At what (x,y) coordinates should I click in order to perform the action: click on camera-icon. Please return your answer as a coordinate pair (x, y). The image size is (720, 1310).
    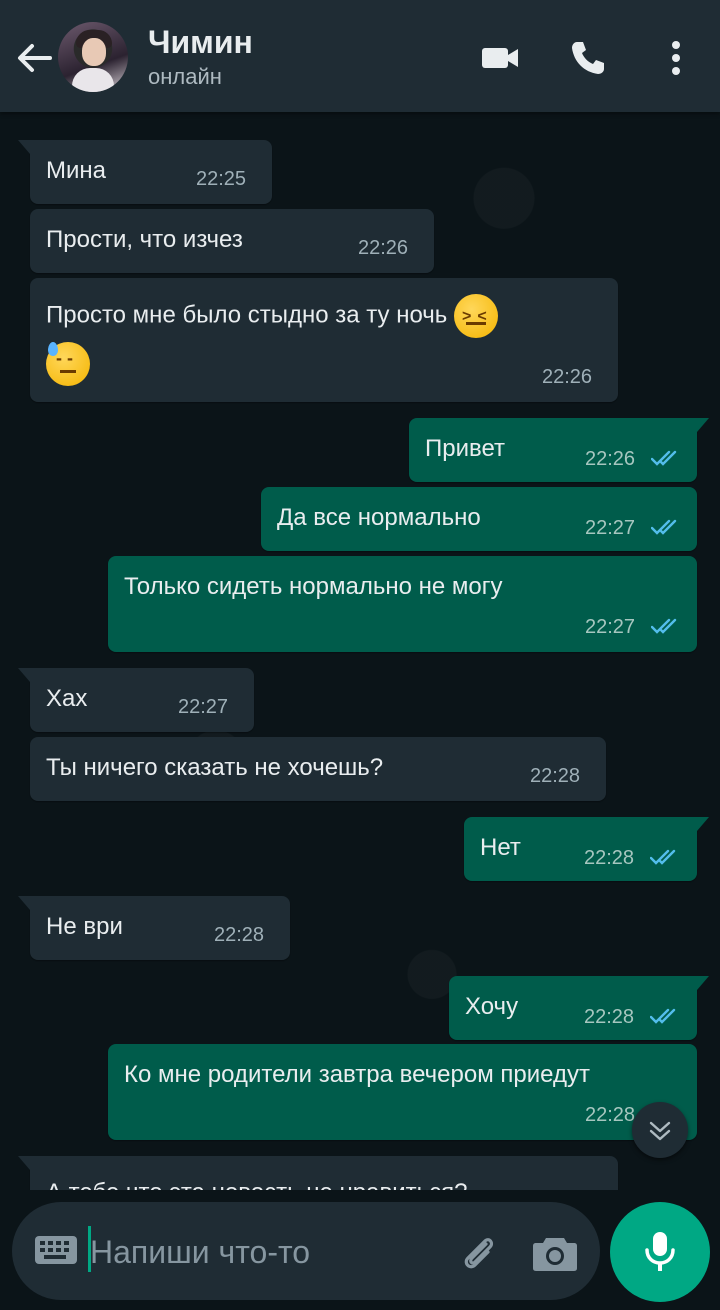
    Looking at the image, I should click on (555, 1252).